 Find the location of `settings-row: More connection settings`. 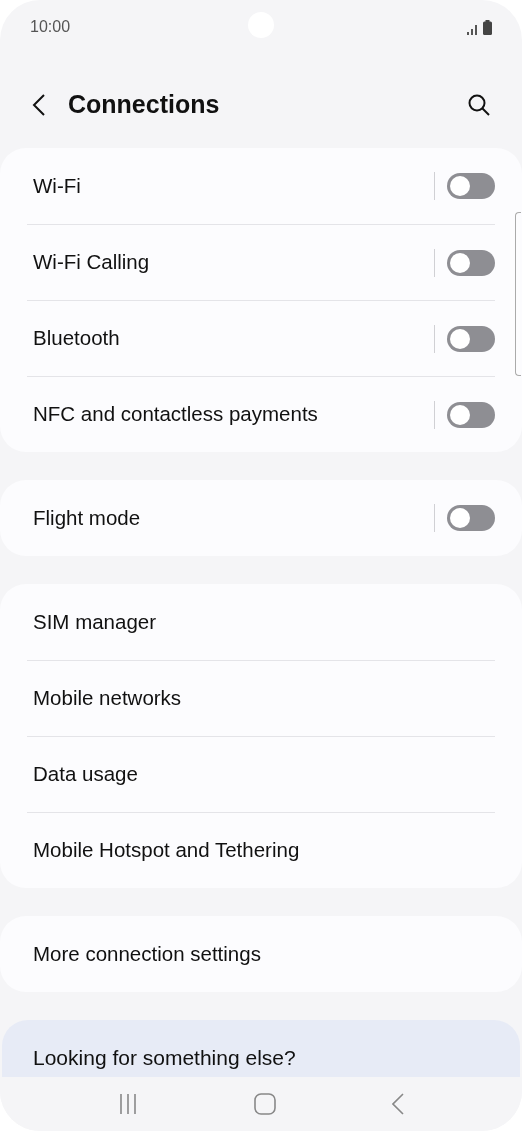

settings-row: More connection settings is located at coordinates (261, 954).